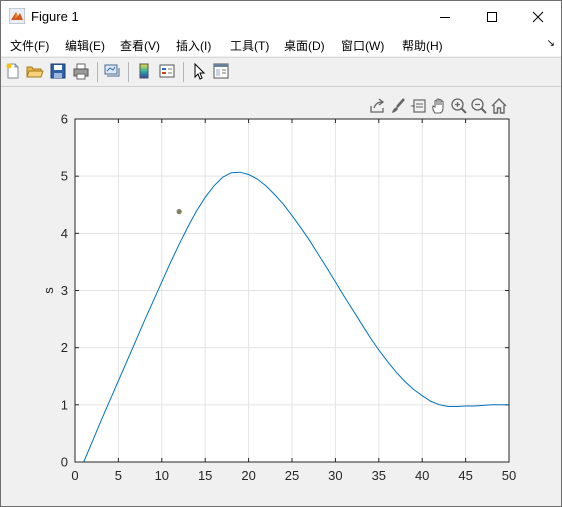 Image resolution: width=562 pixels, height=507 pixels. Describe the element at coordinates (64, 233) in the screenshot. I see `y-tick-label: 4` at that location.